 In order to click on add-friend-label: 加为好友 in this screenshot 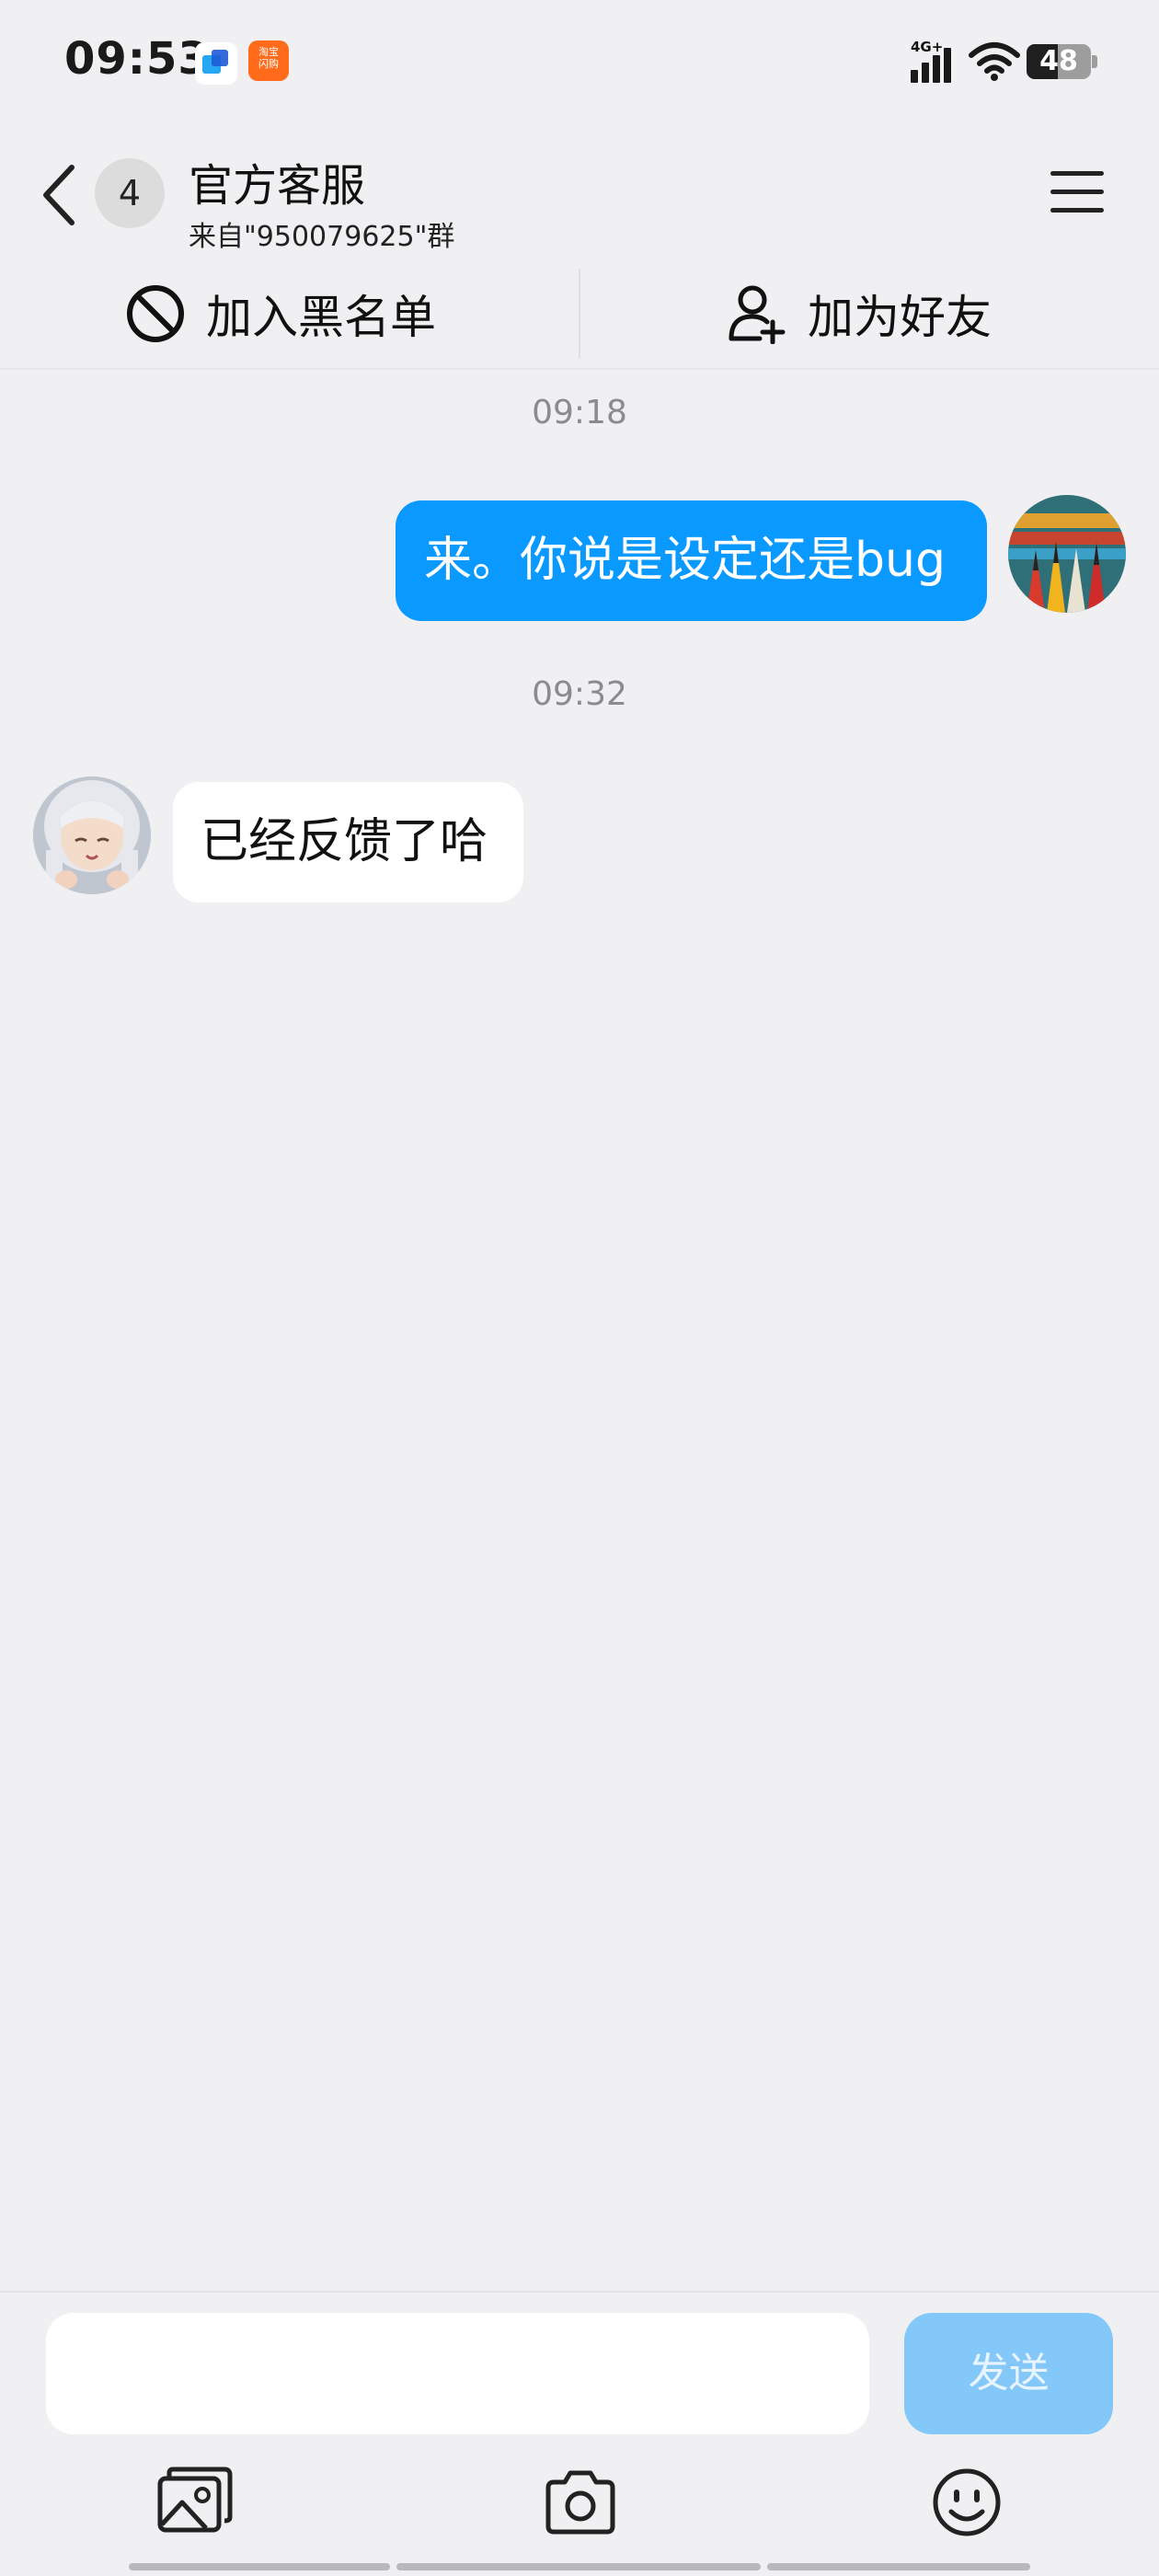, I will do `click(900, 317)`.